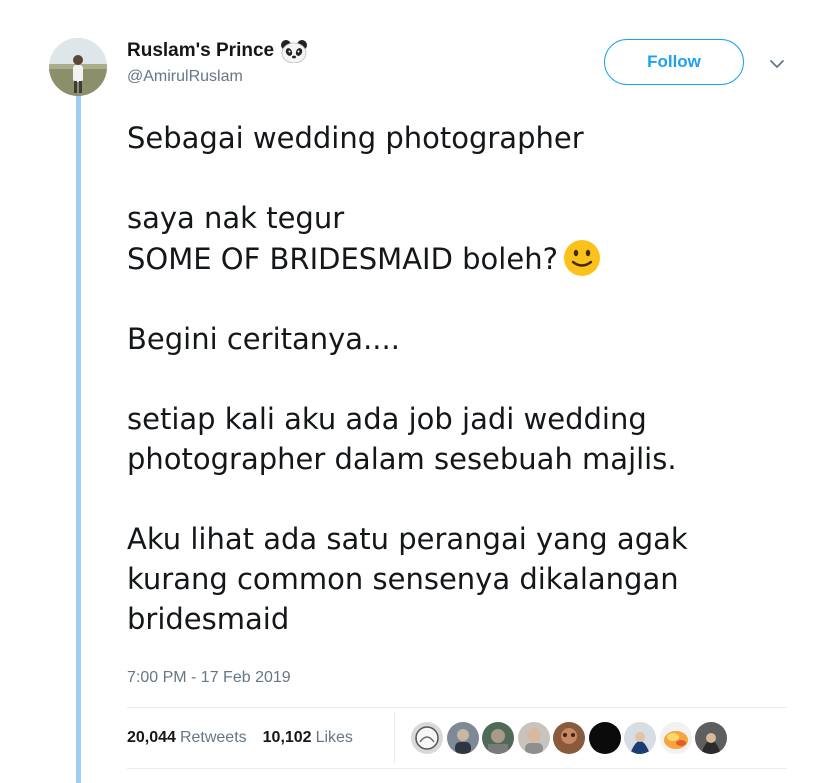 This screenshot has height=783, width=830. I want to click on slightly-smiling-face-icon, so click(582, 258).